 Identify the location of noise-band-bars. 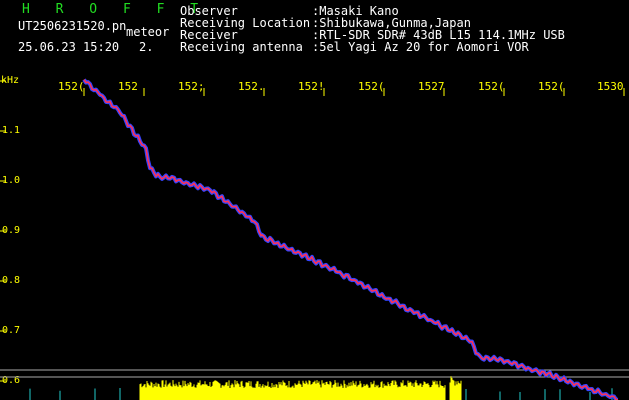
(300, 388).